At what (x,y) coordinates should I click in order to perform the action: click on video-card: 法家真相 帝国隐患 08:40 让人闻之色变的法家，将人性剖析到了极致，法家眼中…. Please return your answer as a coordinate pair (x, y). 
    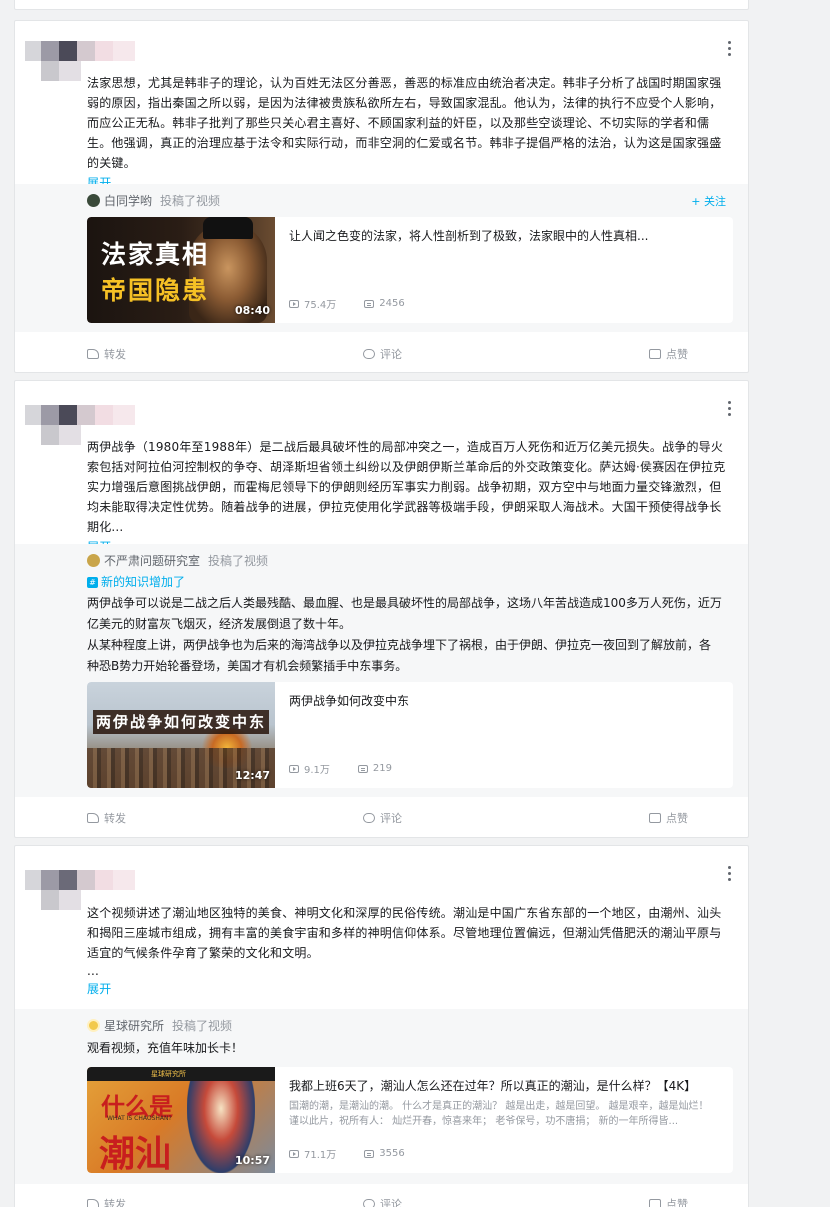
    Looking at the image, I should click on (410, 270).